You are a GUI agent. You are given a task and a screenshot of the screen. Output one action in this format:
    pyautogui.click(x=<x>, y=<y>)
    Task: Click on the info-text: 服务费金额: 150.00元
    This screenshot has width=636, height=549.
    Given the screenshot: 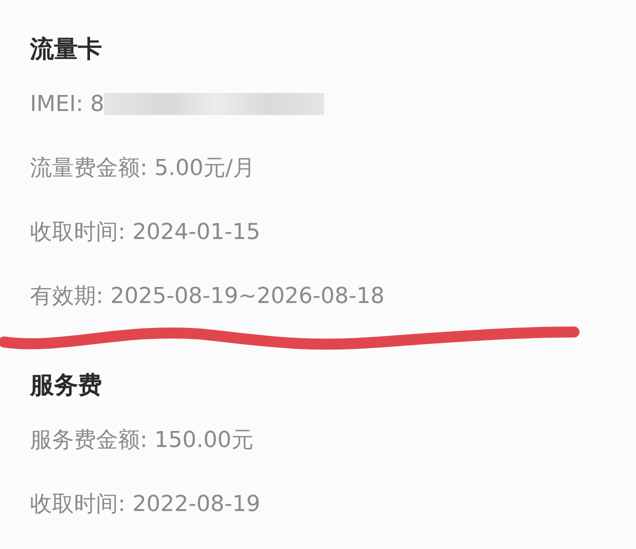 What is the action you would take?
    pyautogui.click(x=142, y=441)
    